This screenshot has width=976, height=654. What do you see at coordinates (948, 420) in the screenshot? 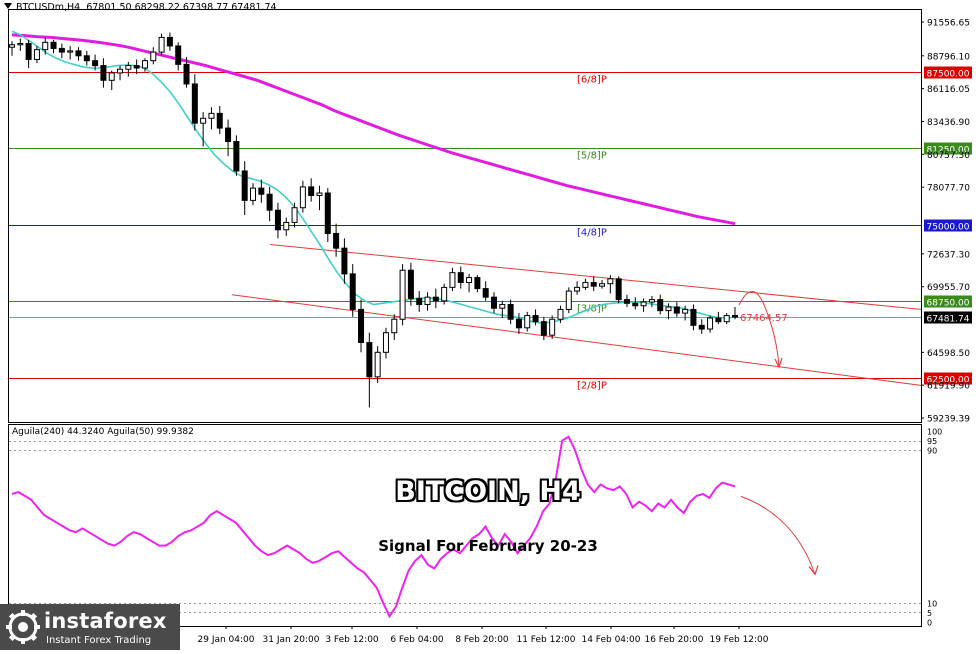
I see `y-tick-label: 59239.39` at bounding box center [948, 420].